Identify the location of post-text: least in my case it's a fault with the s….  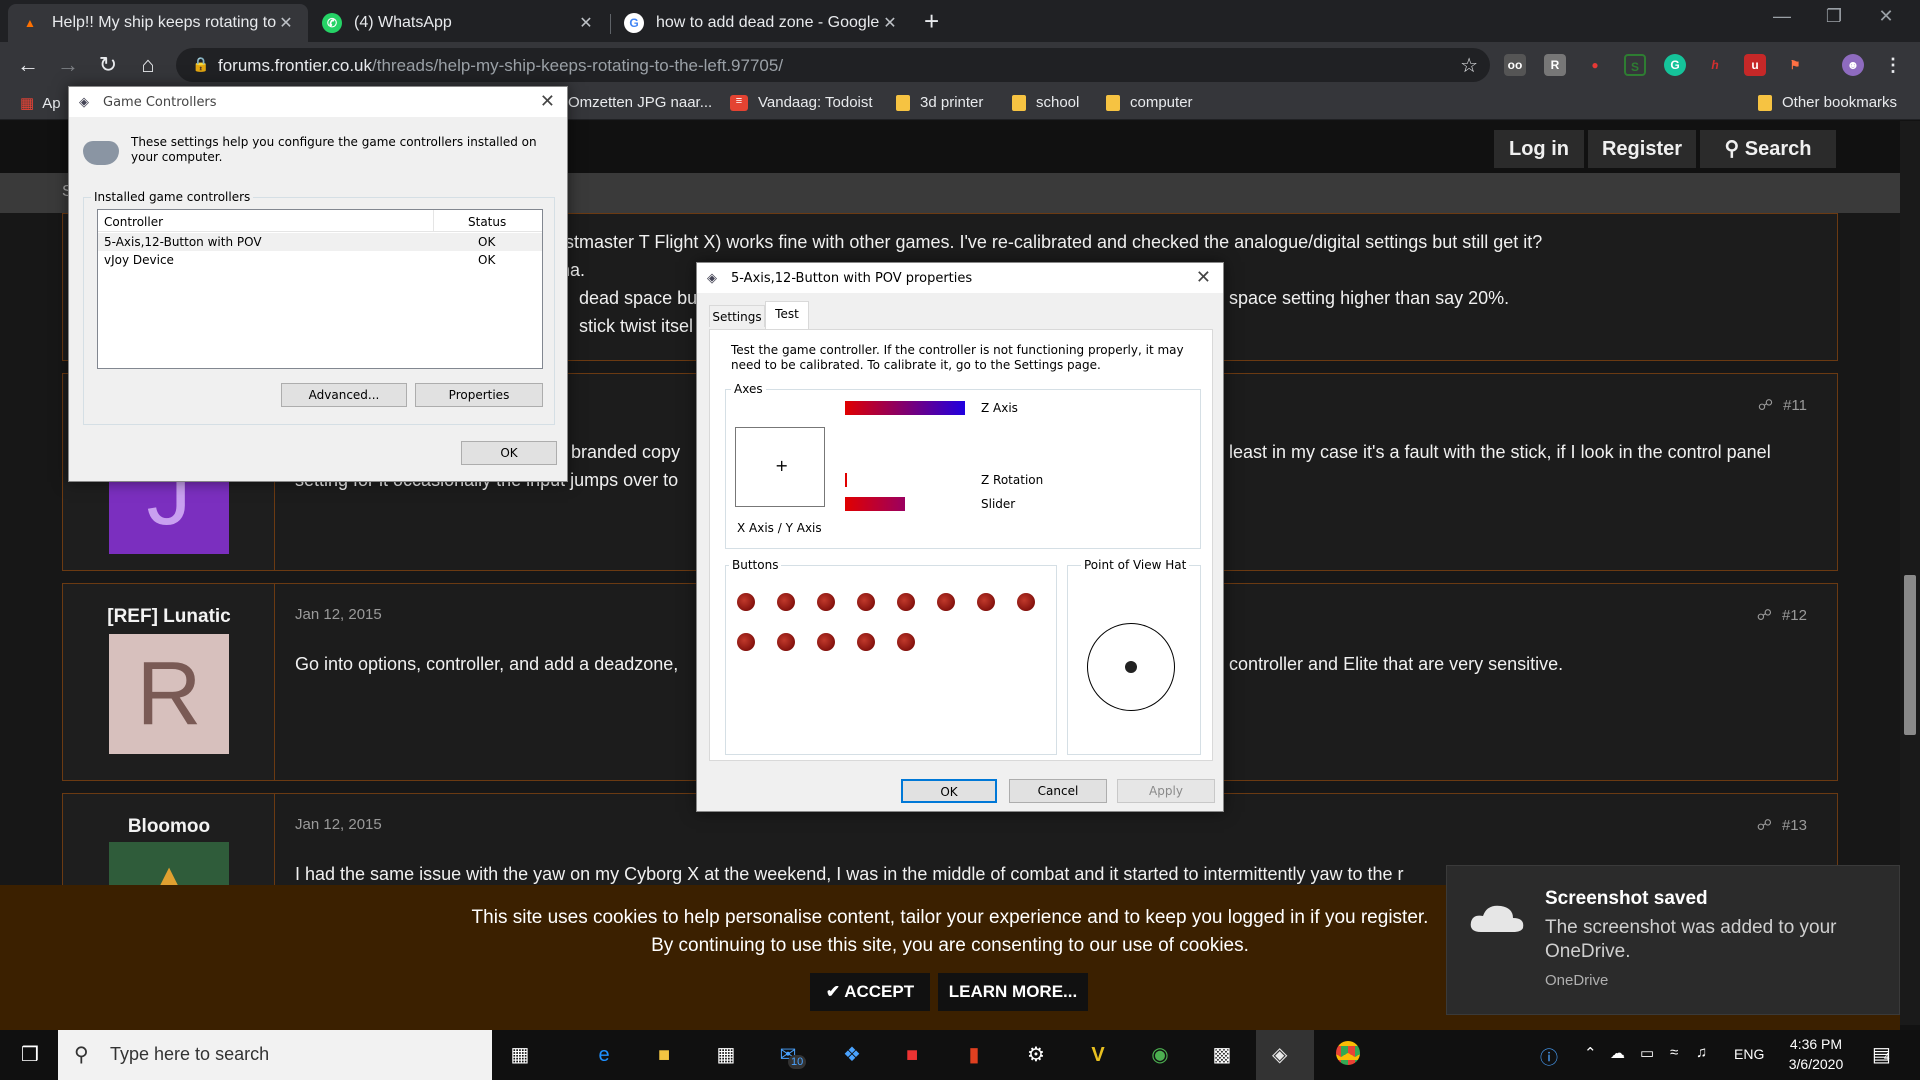
(1500, 452).